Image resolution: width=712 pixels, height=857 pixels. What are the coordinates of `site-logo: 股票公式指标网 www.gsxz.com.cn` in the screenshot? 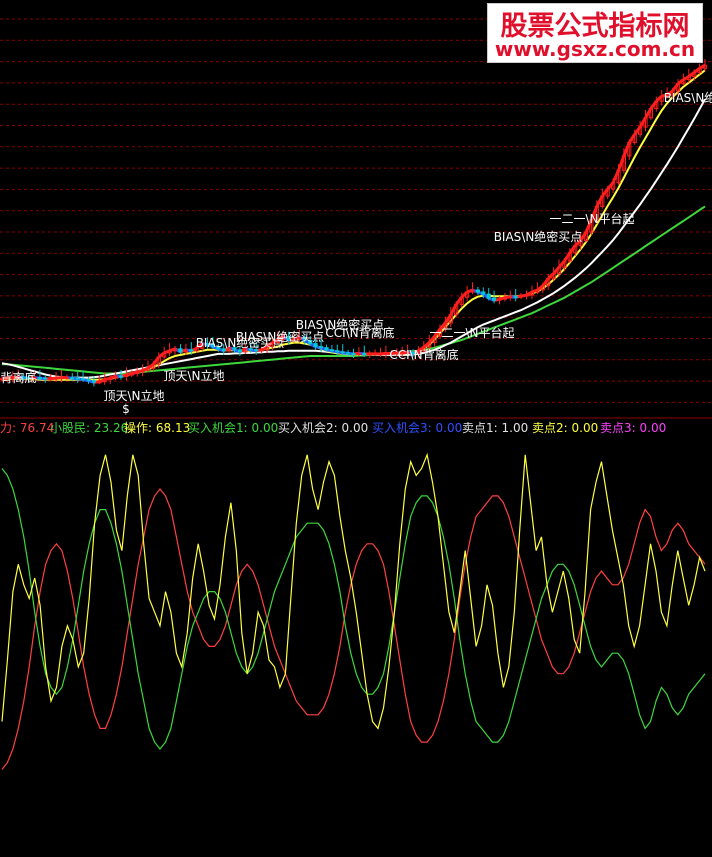 It's located at (595, 33).